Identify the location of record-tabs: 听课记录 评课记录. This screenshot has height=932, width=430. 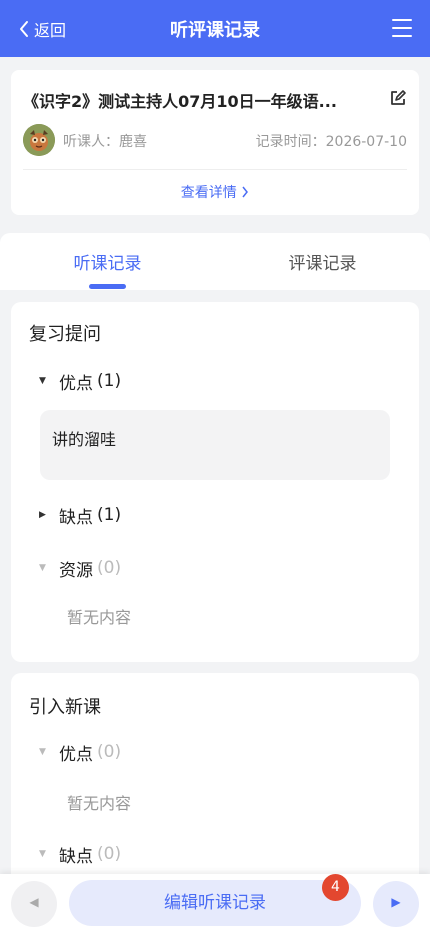
(215, 261).